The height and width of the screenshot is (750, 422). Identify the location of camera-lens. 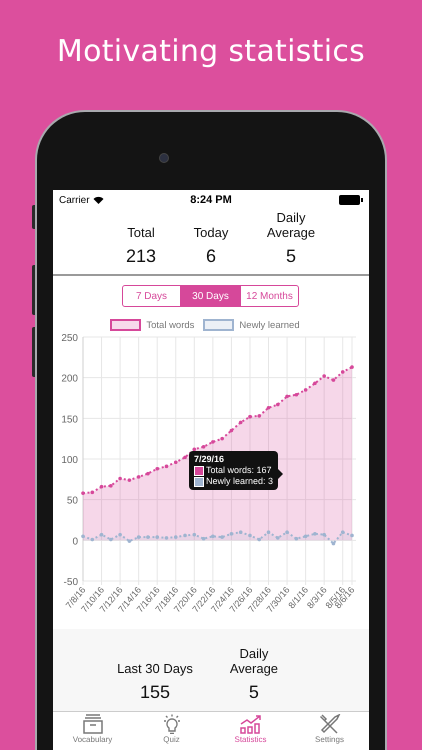
(164, 158).